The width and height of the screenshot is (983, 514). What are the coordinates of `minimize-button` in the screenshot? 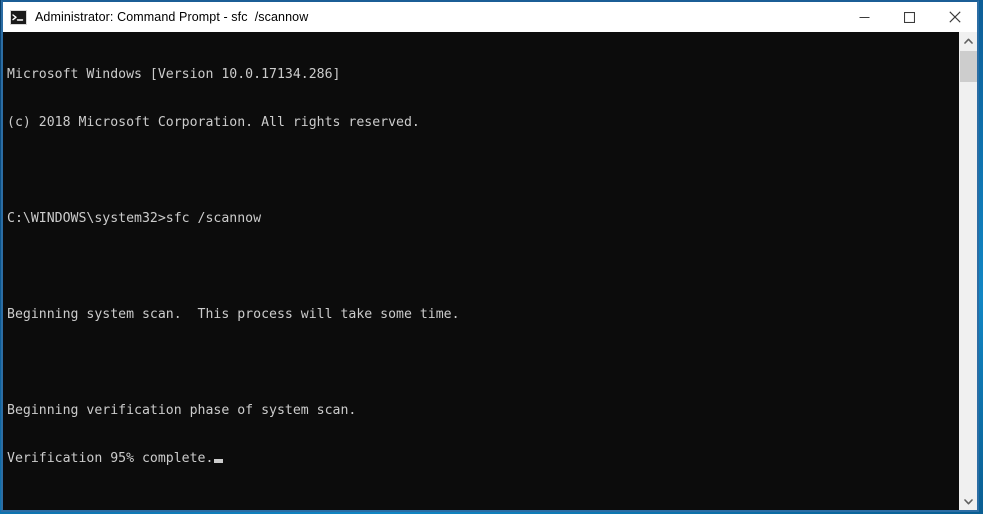 It's located at (864, 17).